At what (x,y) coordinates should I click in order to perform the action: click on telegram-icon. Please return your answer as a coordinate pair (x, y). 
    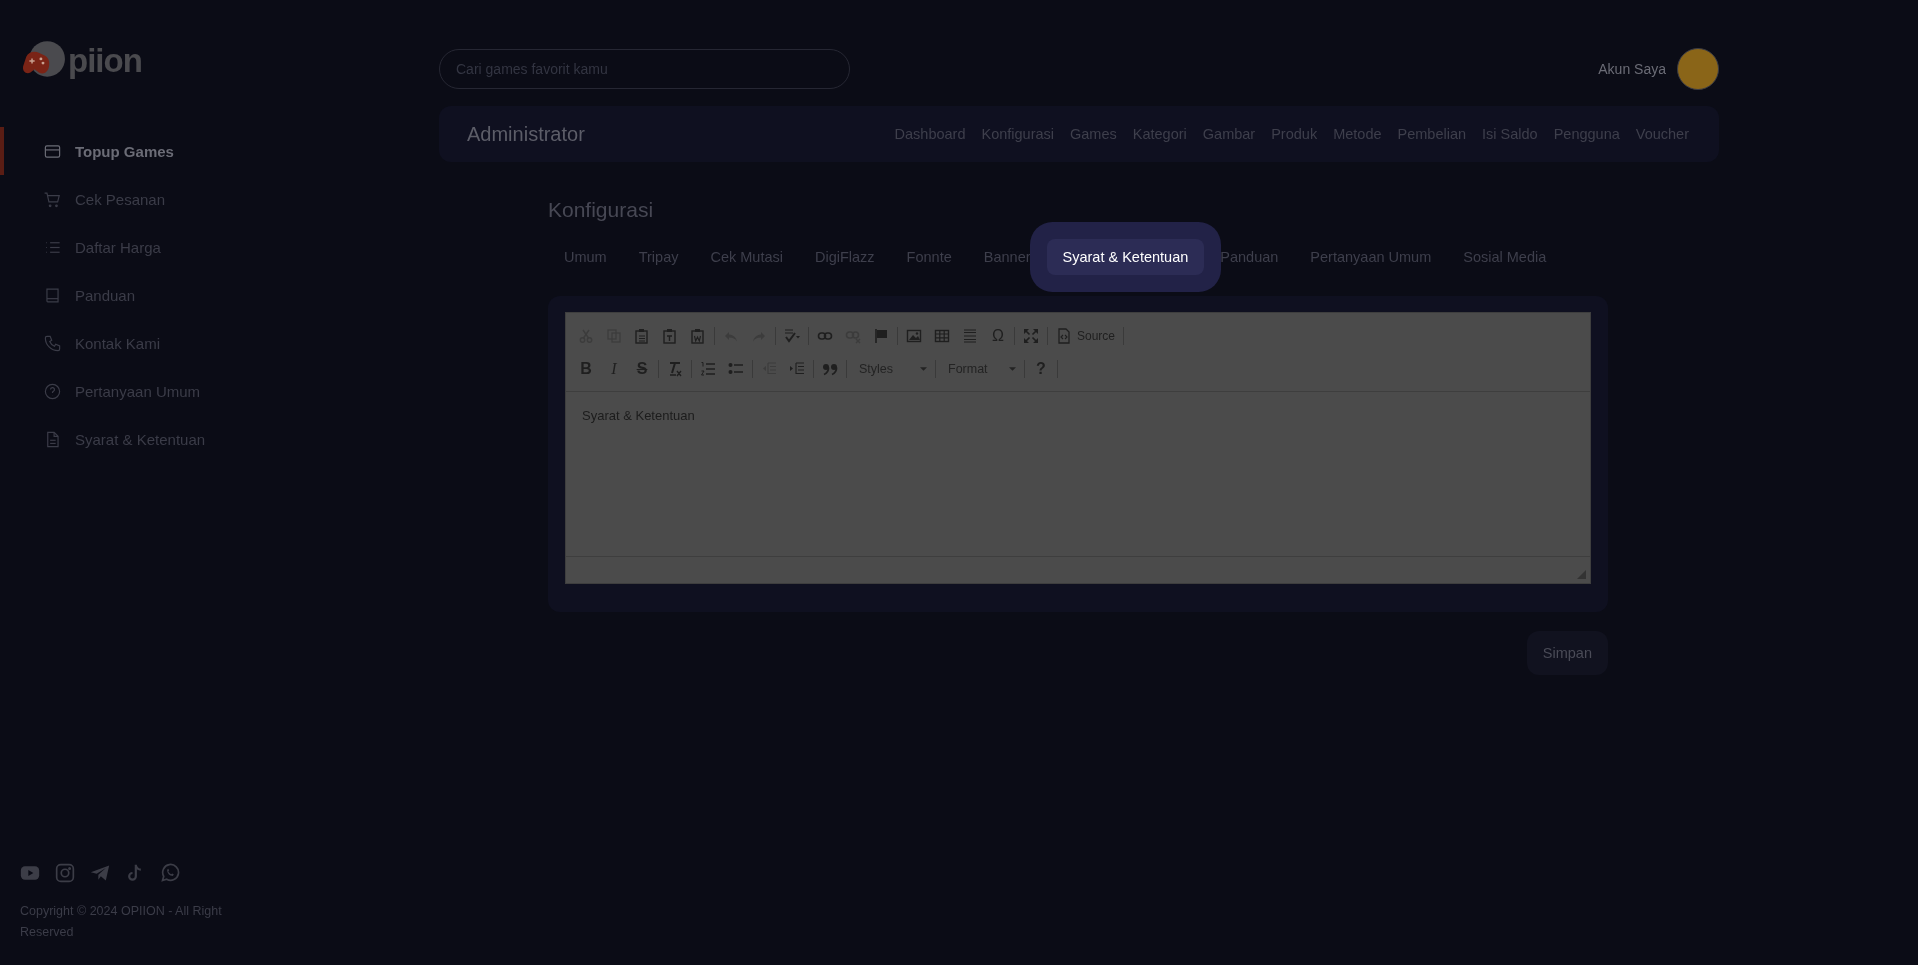
    Looking at the image, I should click on (100, 873).